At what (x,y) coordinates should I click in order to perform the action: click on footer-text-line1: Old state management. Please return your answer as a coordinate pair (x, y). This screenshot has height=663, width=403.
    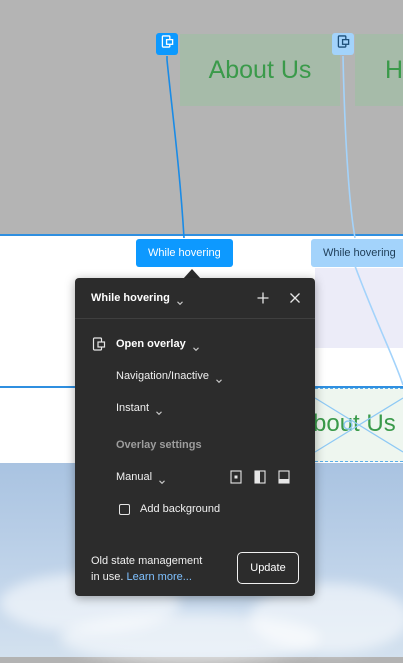
    Looking at the image, I should click on (147, 561).